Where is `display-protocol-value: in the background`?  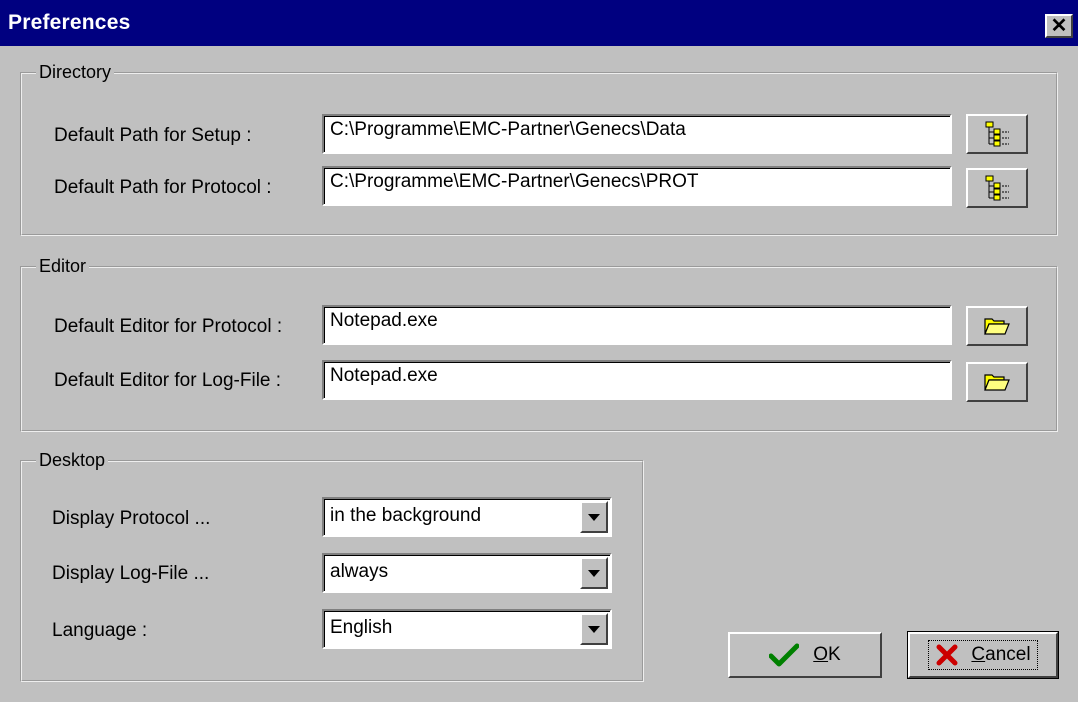
display-protocol-value: in the background is located at coordinates (406, 515).